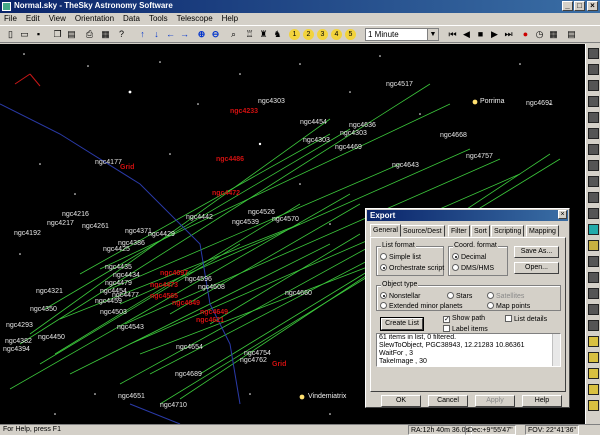 The image size is (600, 435). I want to click on menu-edit: Edit, so click(33, 19).